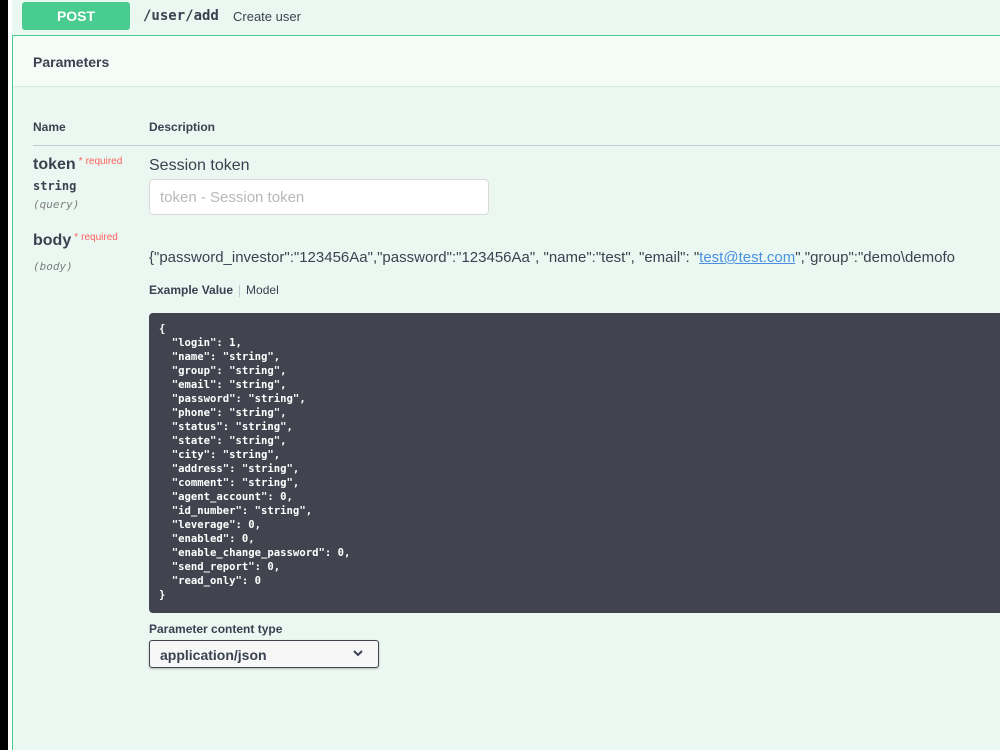 This screenshot has height=750, width=1000. I want to click on chevron-down-icon, so click(358, 653).